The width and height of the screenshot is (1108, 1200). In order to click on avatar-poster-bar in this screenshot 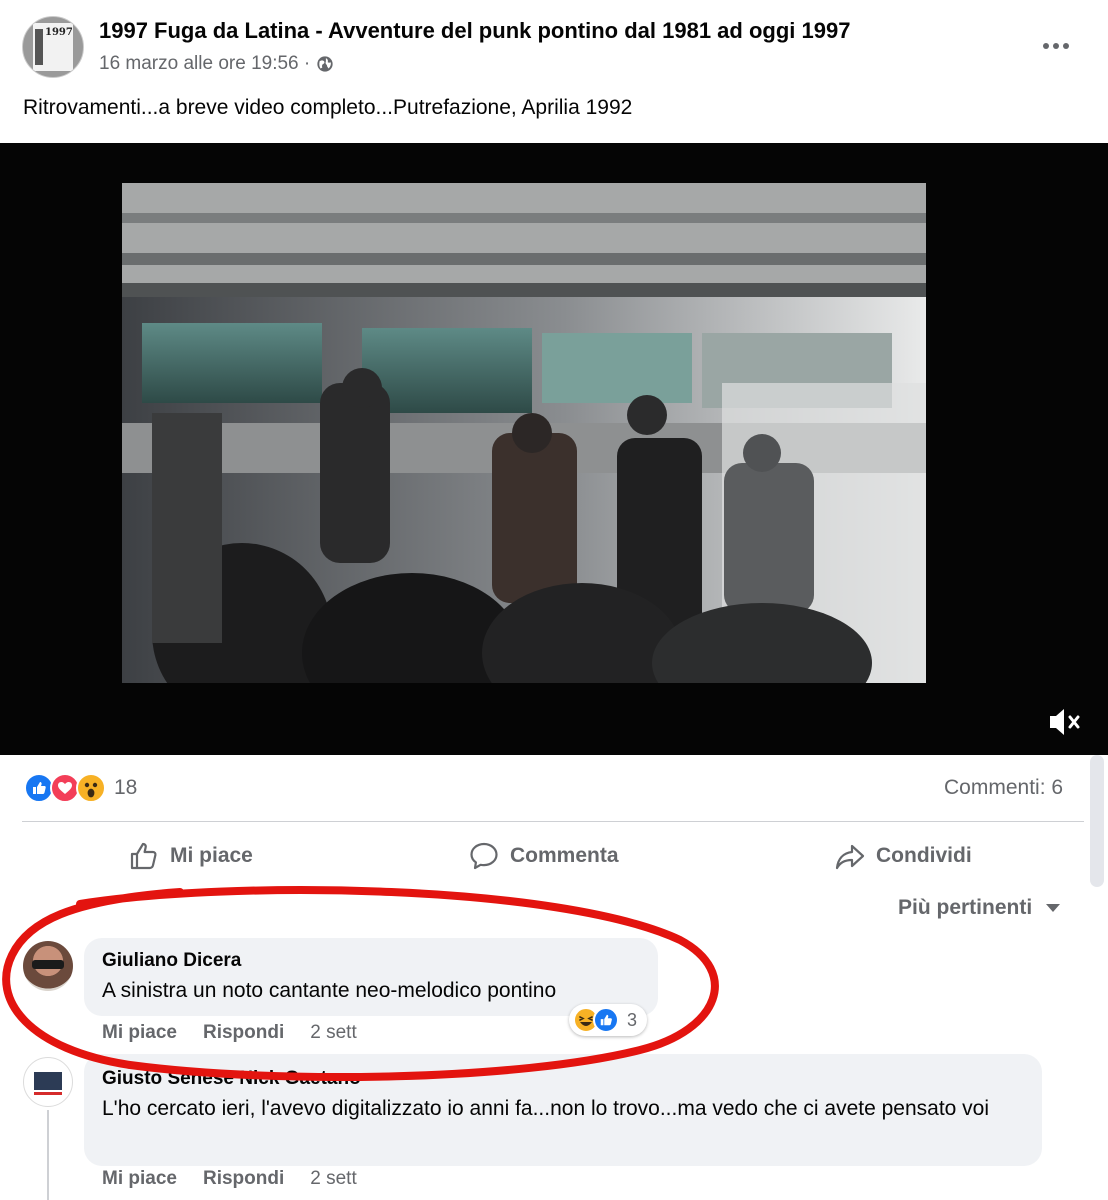, I will do `click(39, 47)`.